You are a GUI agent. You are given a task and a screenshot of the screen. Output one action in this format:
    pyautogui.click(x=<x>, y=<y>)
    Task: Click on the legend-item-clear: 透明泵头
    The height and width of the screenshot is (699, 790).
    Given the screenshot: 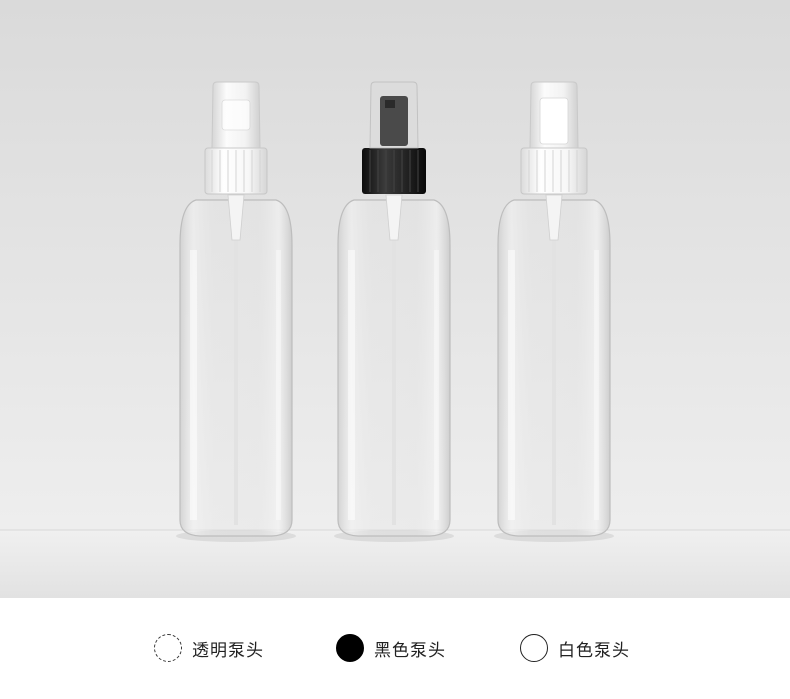 What is the action you would take?
    pyautogui.click(x=209, y=648)
    